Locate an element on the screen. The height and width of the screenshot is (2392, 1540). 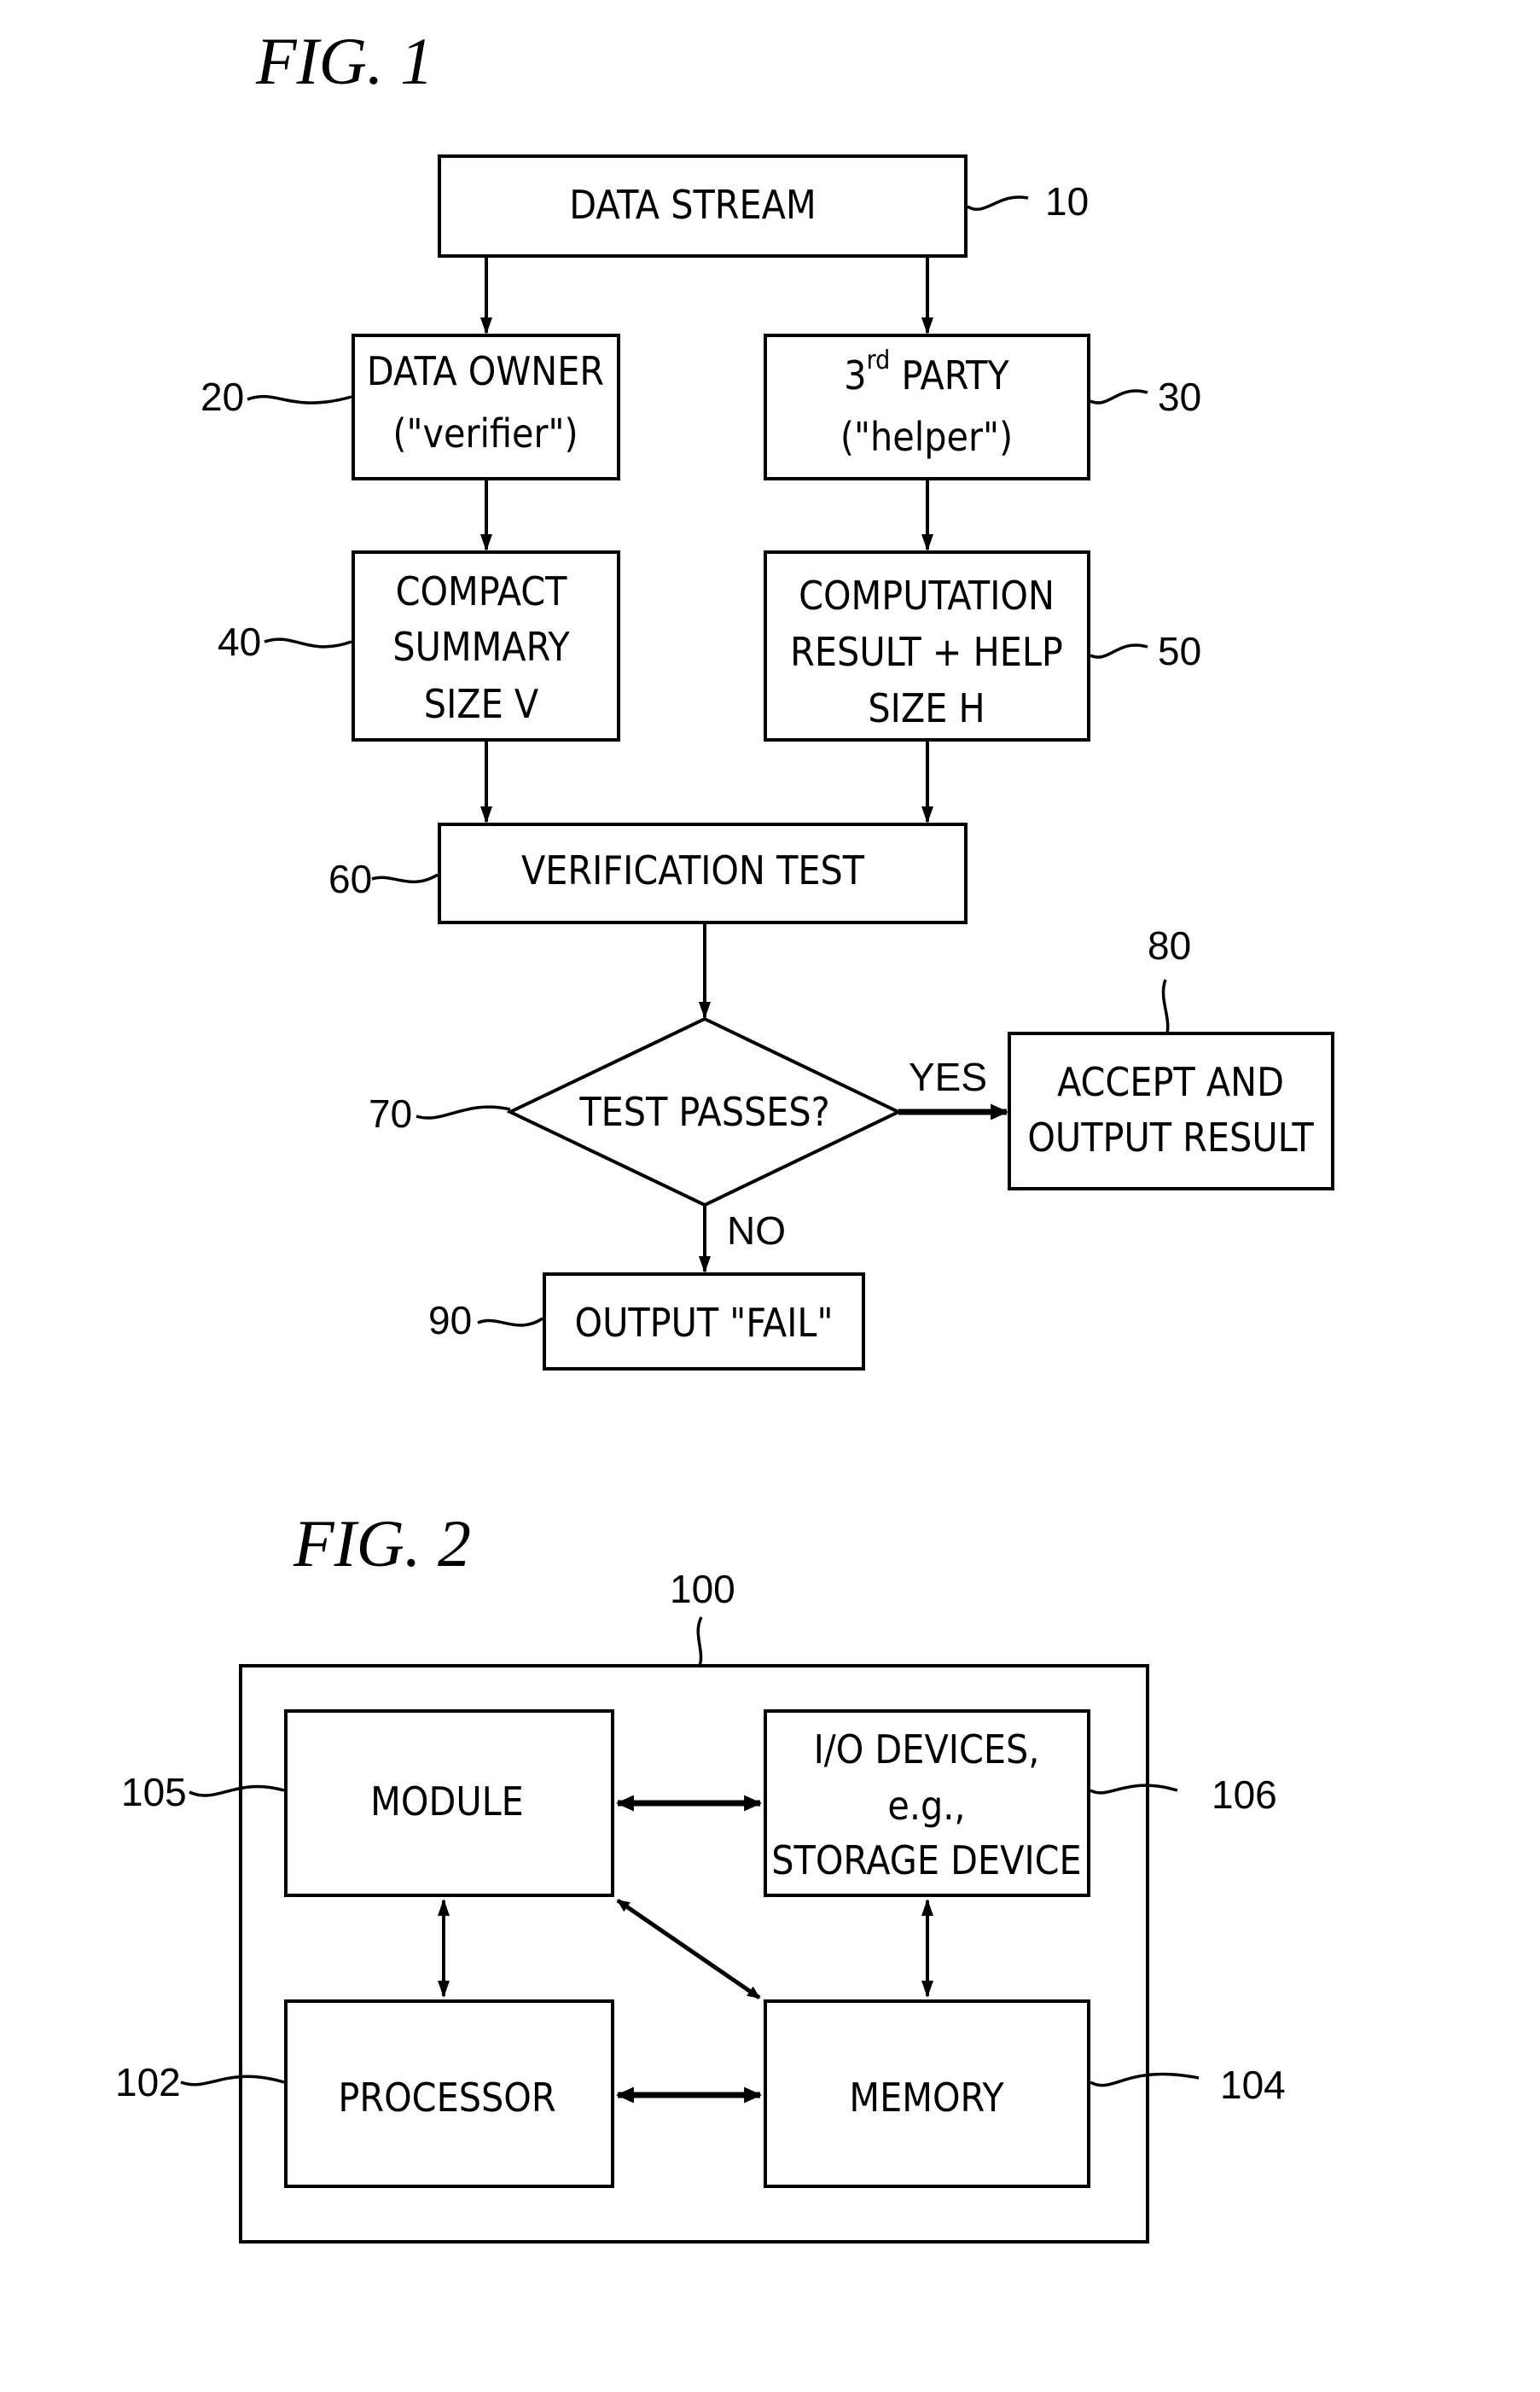
io-devices-line2: e.g., is located at coordinates (926, 1806).